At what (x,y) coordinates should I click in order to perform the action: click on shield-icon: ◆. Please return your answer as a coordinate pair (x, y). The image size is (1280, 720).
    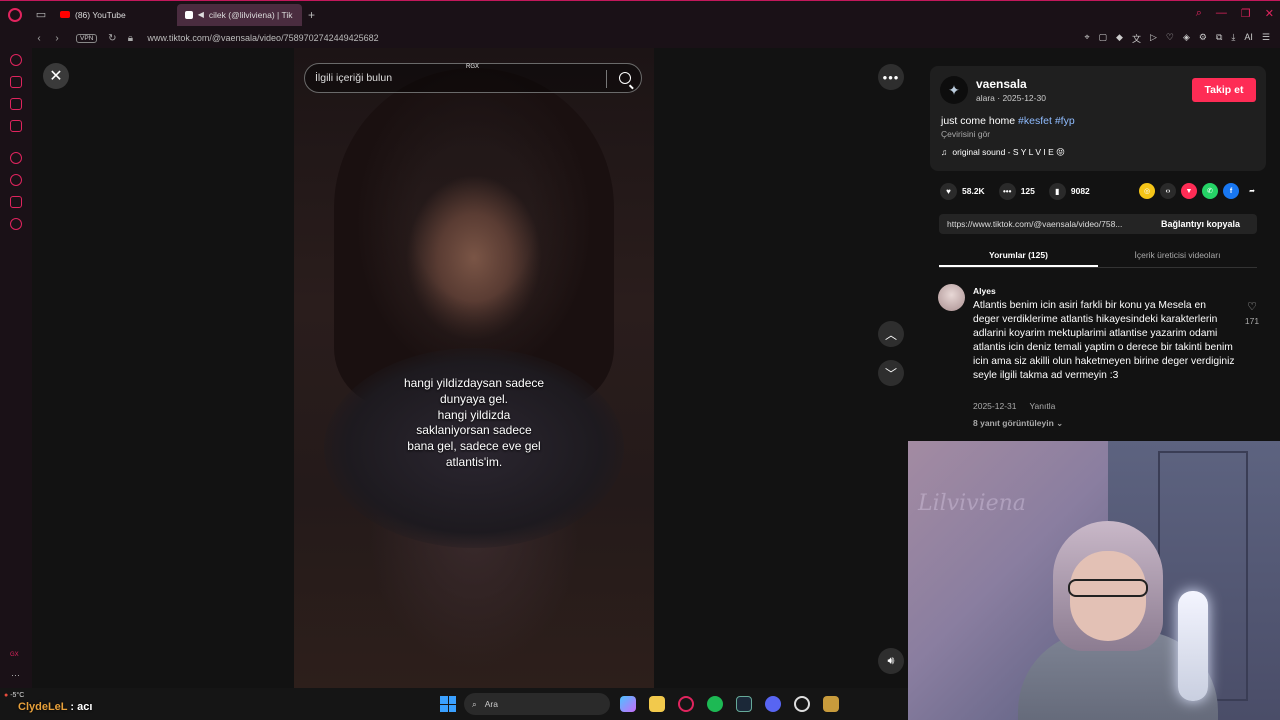
    Looking at the image, I should click on (1119, 38).